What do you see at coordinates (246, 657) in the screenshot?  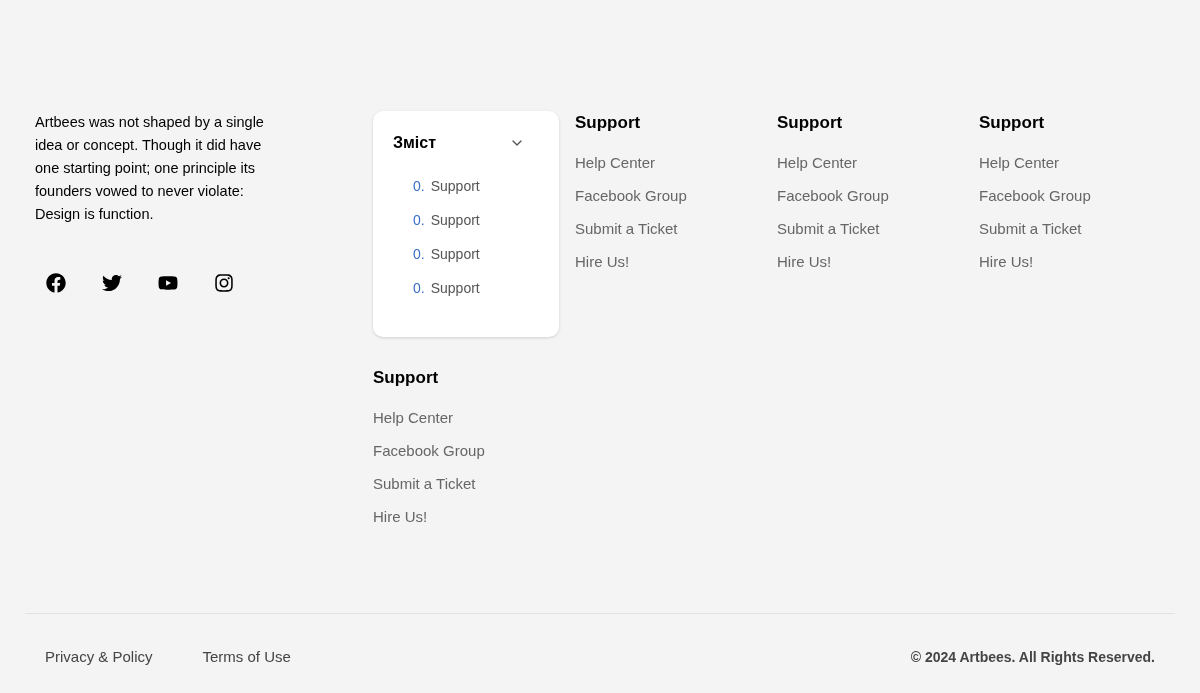 I see `footer-link: Terms of Use` at bounding box center [246, 657].